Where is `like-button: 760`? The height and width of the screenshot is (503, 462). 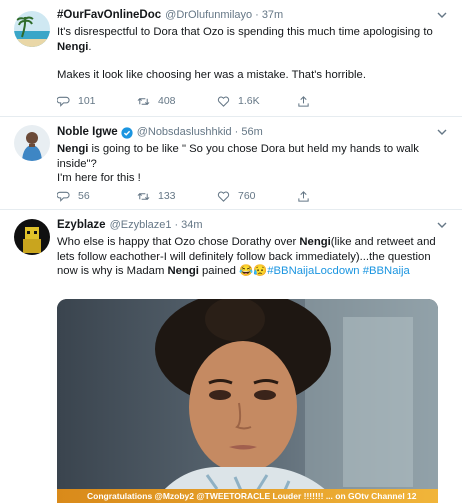
like-button: 760 is located at coordinates (257, 196).